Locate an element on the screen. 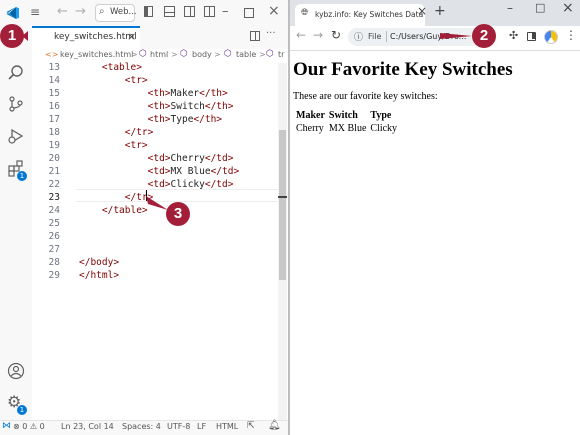  callout-2-pointer is located at coordinates (456, 36).